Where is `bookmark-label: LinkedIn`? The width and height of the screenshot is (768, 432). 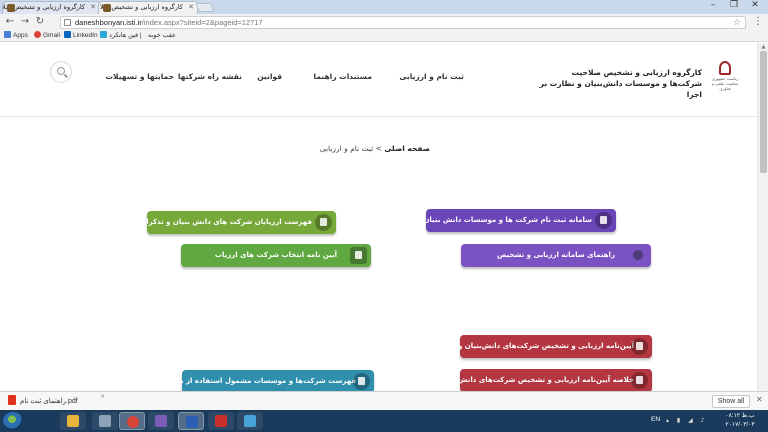
bookmark-label: LinkedIn is located at coordinates (85, 35).